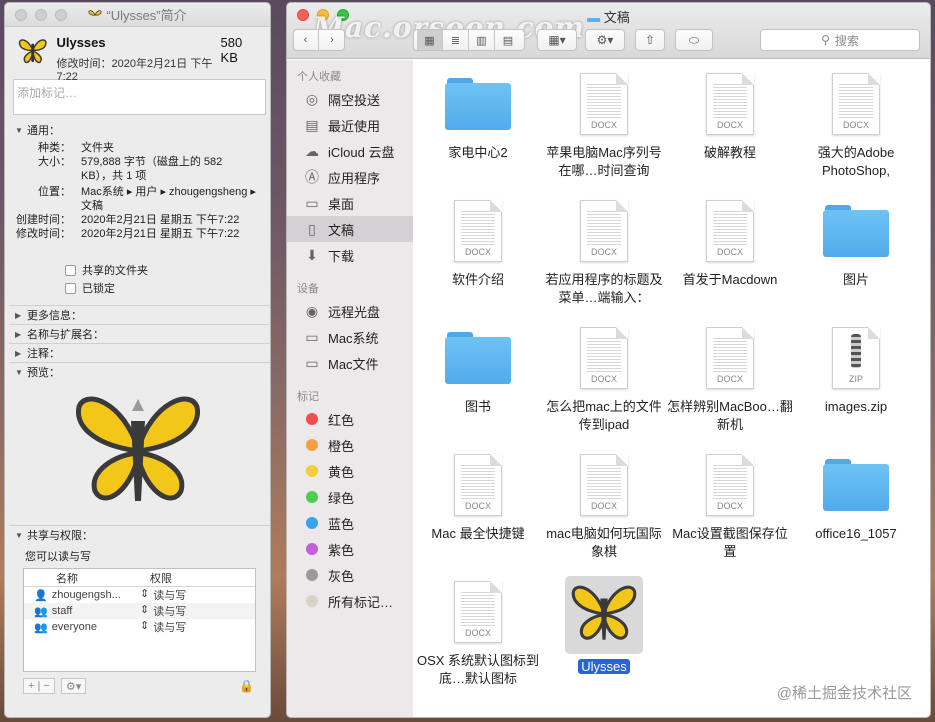 This screenshot has height=722, width=935. I want to click on minimize-button, so click(41, 15).